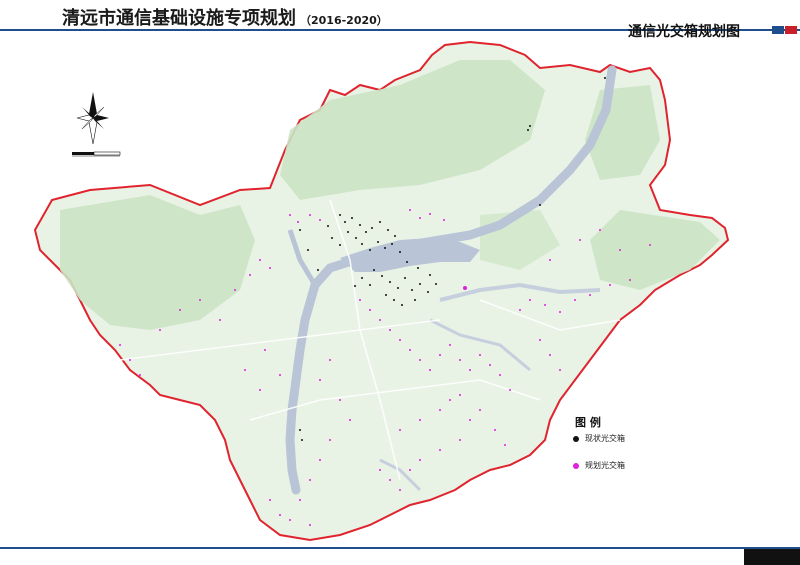  I want to click on legend-item-existing: 现状光交箱, so click(599, 438).